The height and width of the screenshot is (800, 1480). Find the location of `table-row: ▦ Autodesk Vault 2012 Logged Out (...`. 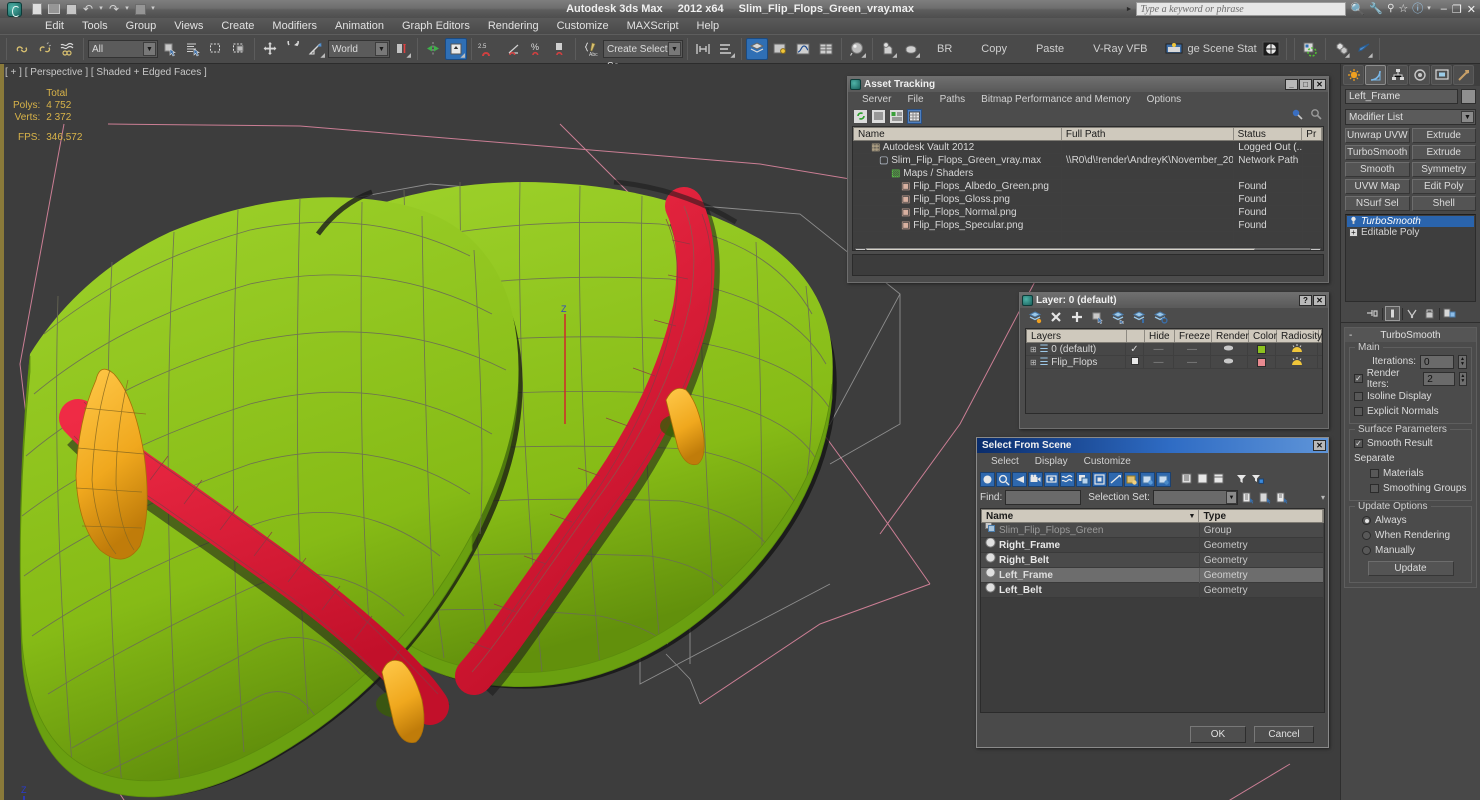

table-row: ▦ Autodesk Vault 2012 Logged Out (... is located at coordinates (1088, 147).